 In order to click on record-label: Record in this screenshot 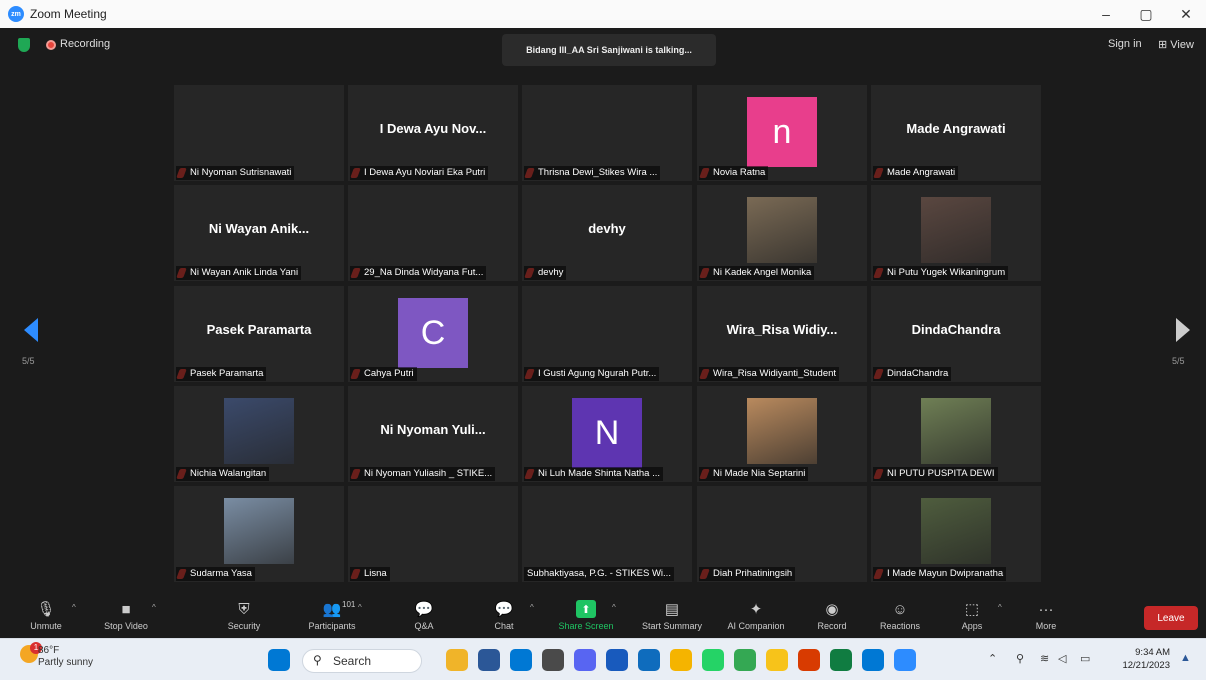, I will do `click(832, 626)`.